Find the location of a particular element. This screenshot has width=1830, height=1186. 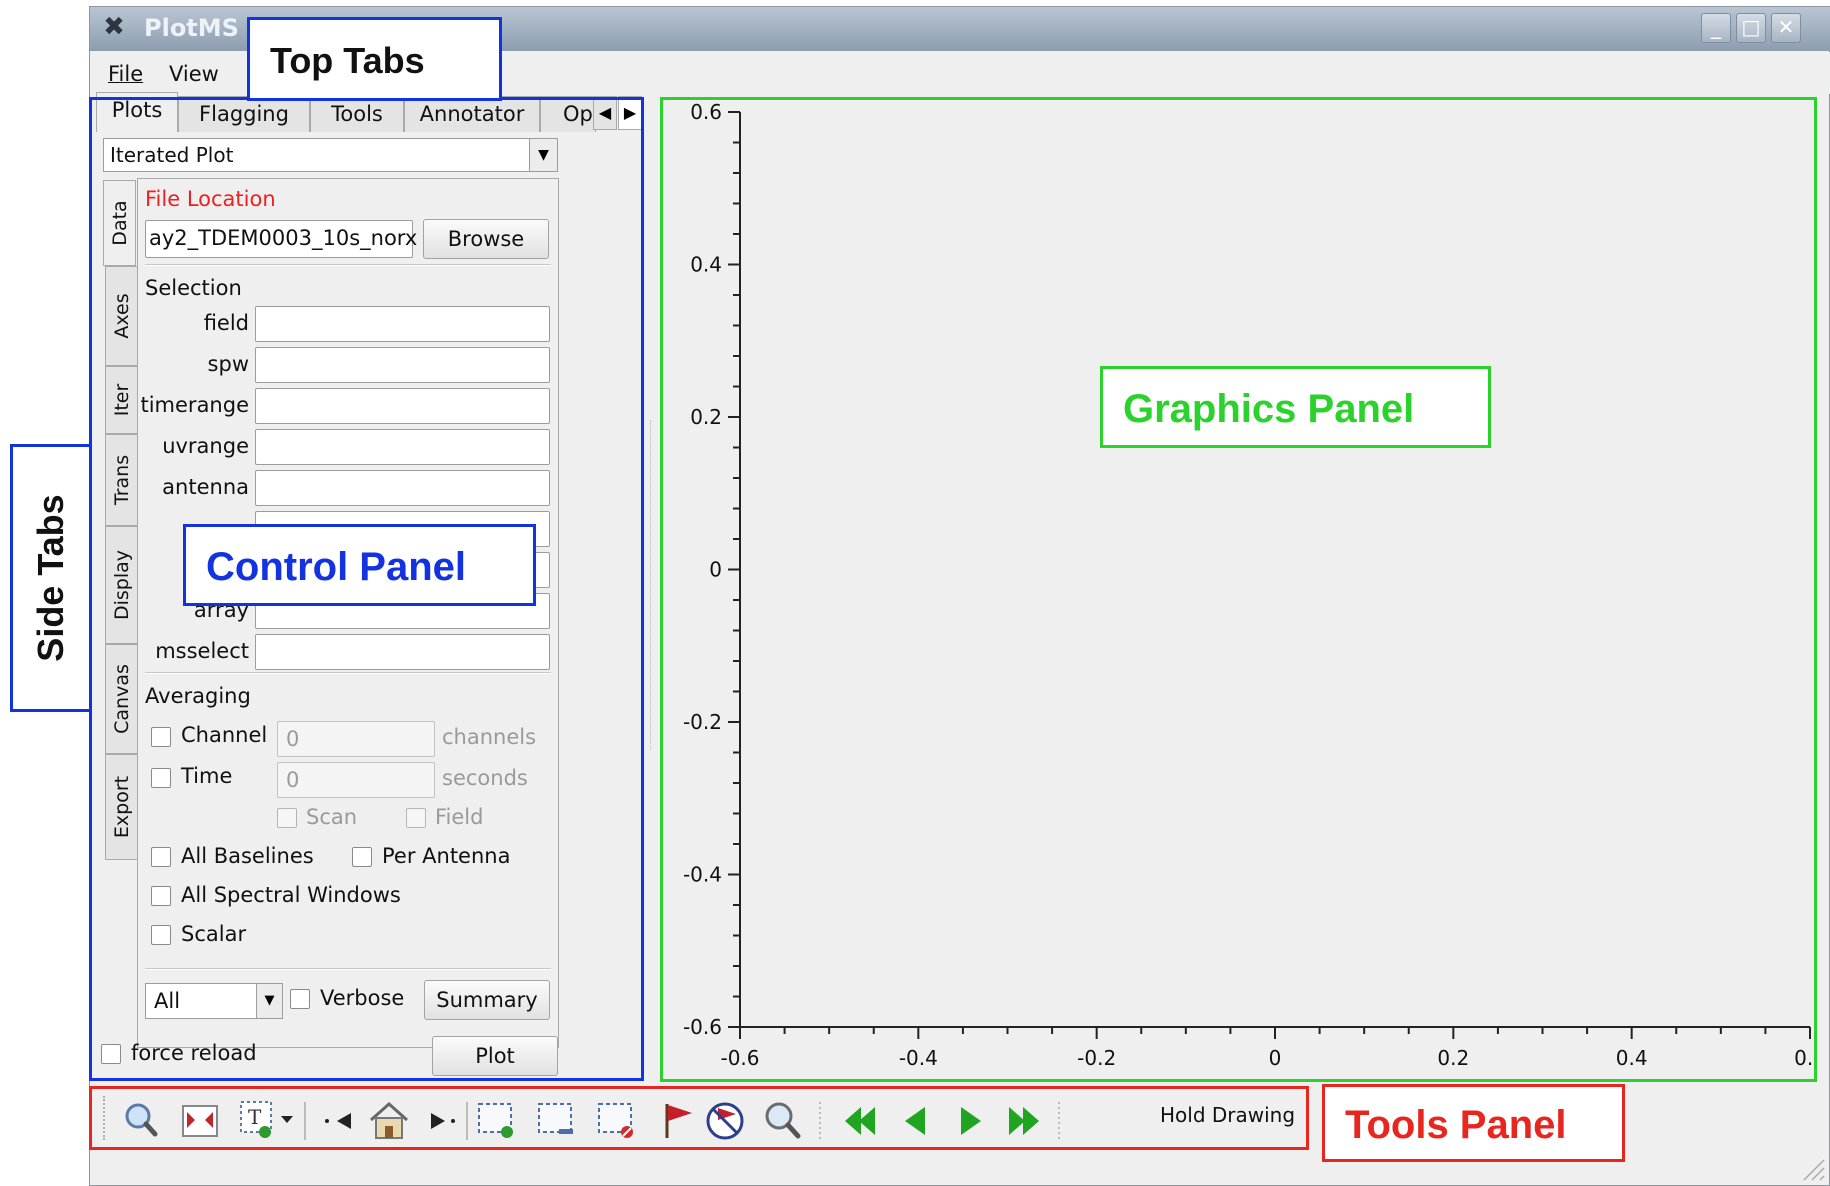

side-tabs-annotation: Side Tabs is located at coordinates (51, 578).